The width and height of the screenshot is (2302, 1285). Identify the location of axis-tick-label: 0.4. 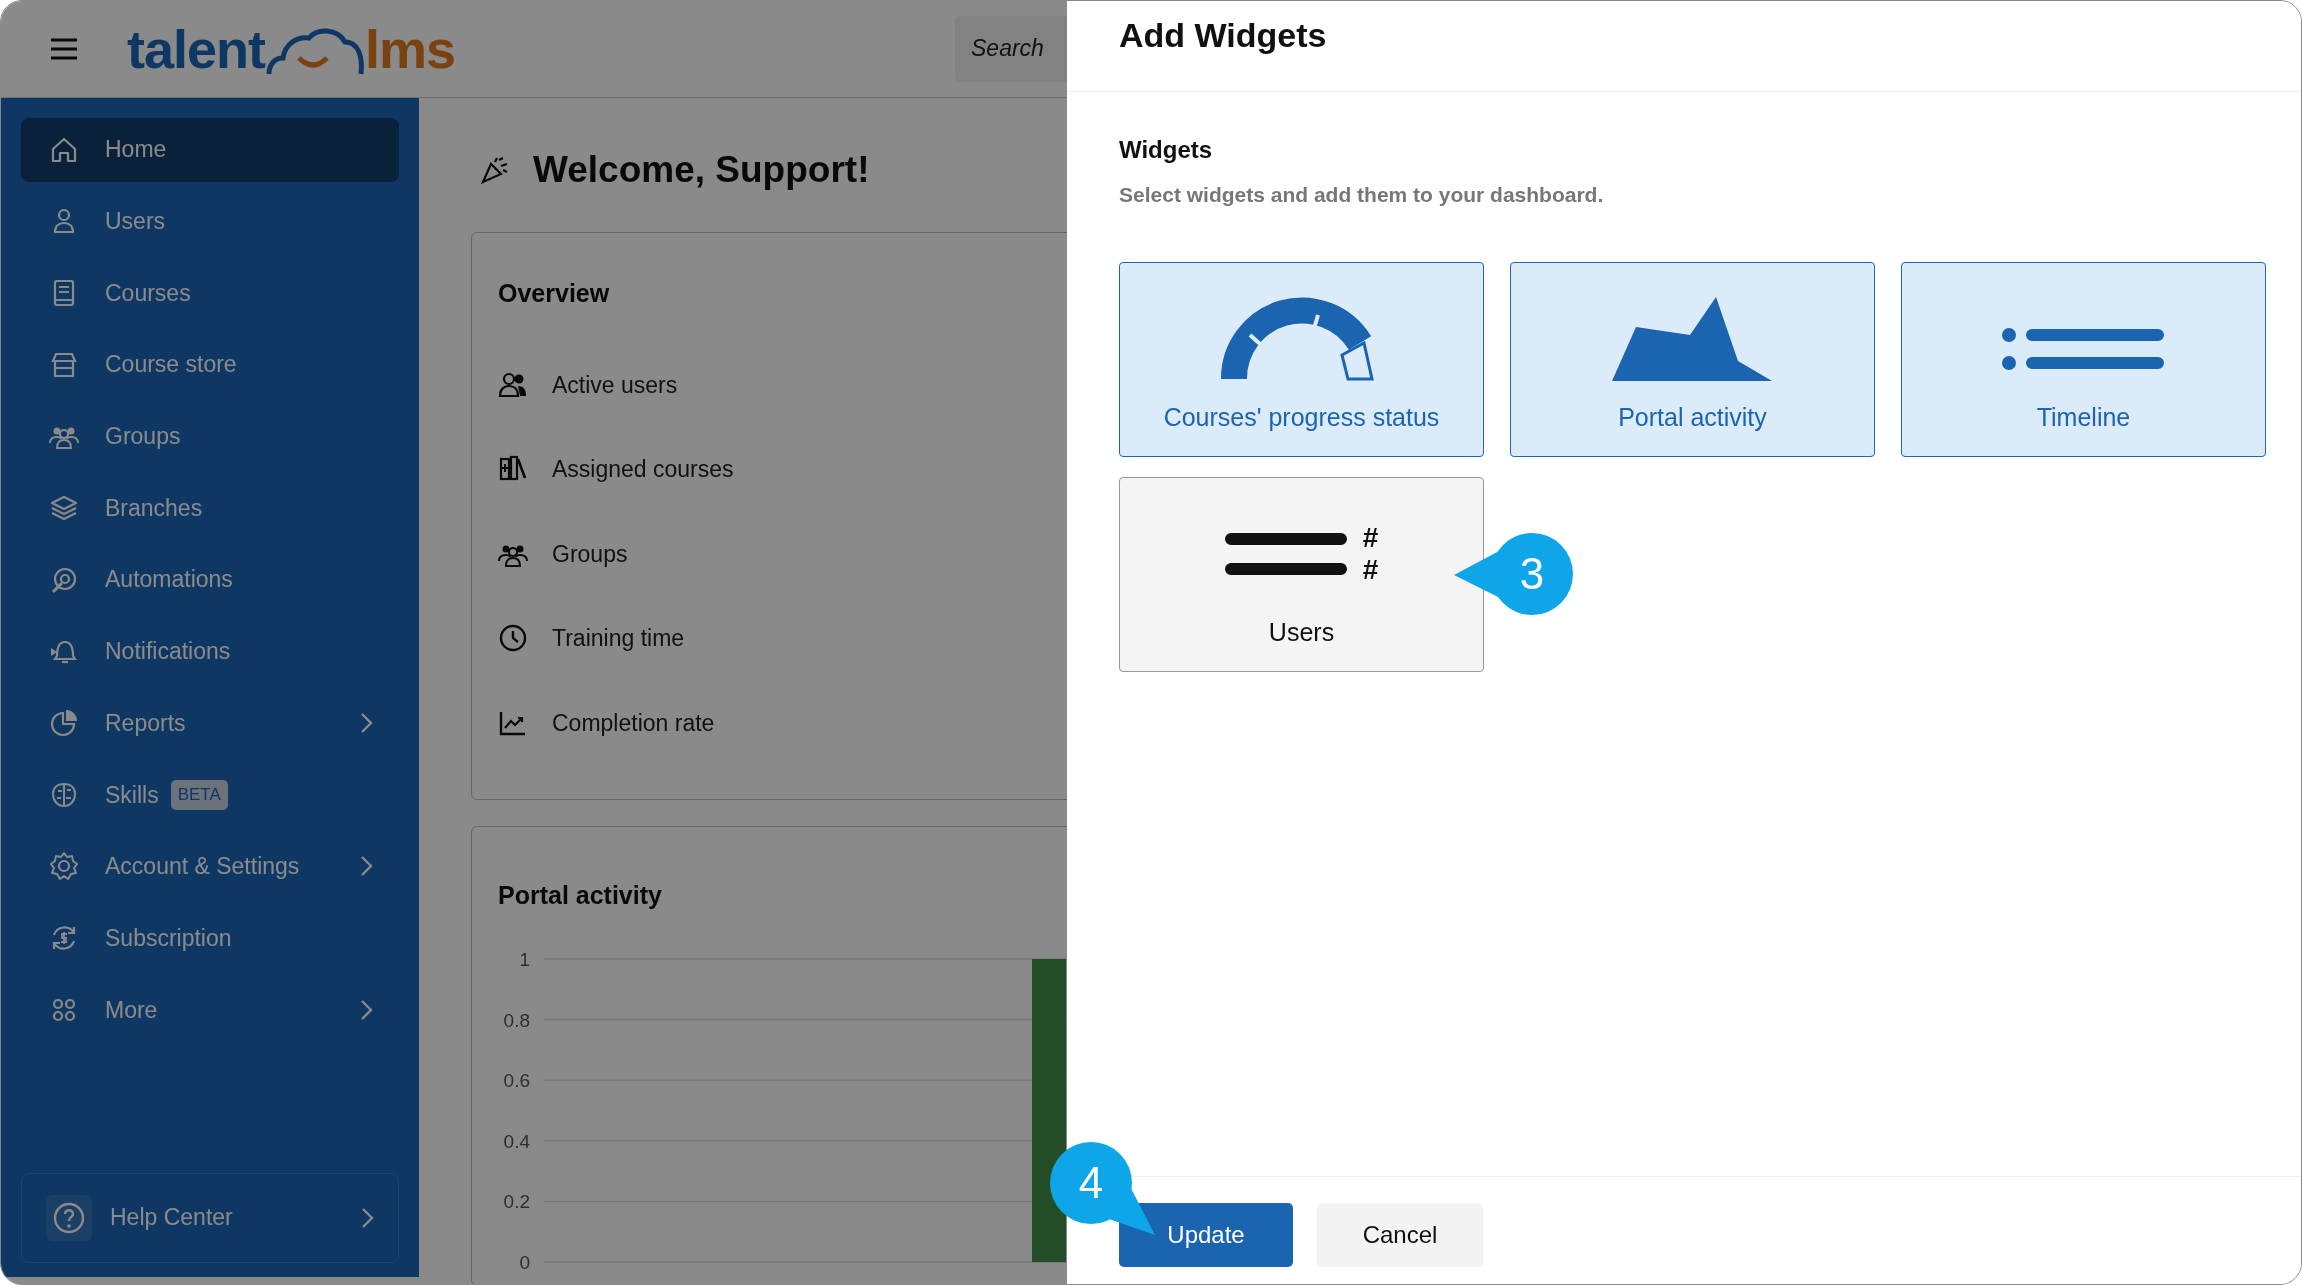
(516, 1141).